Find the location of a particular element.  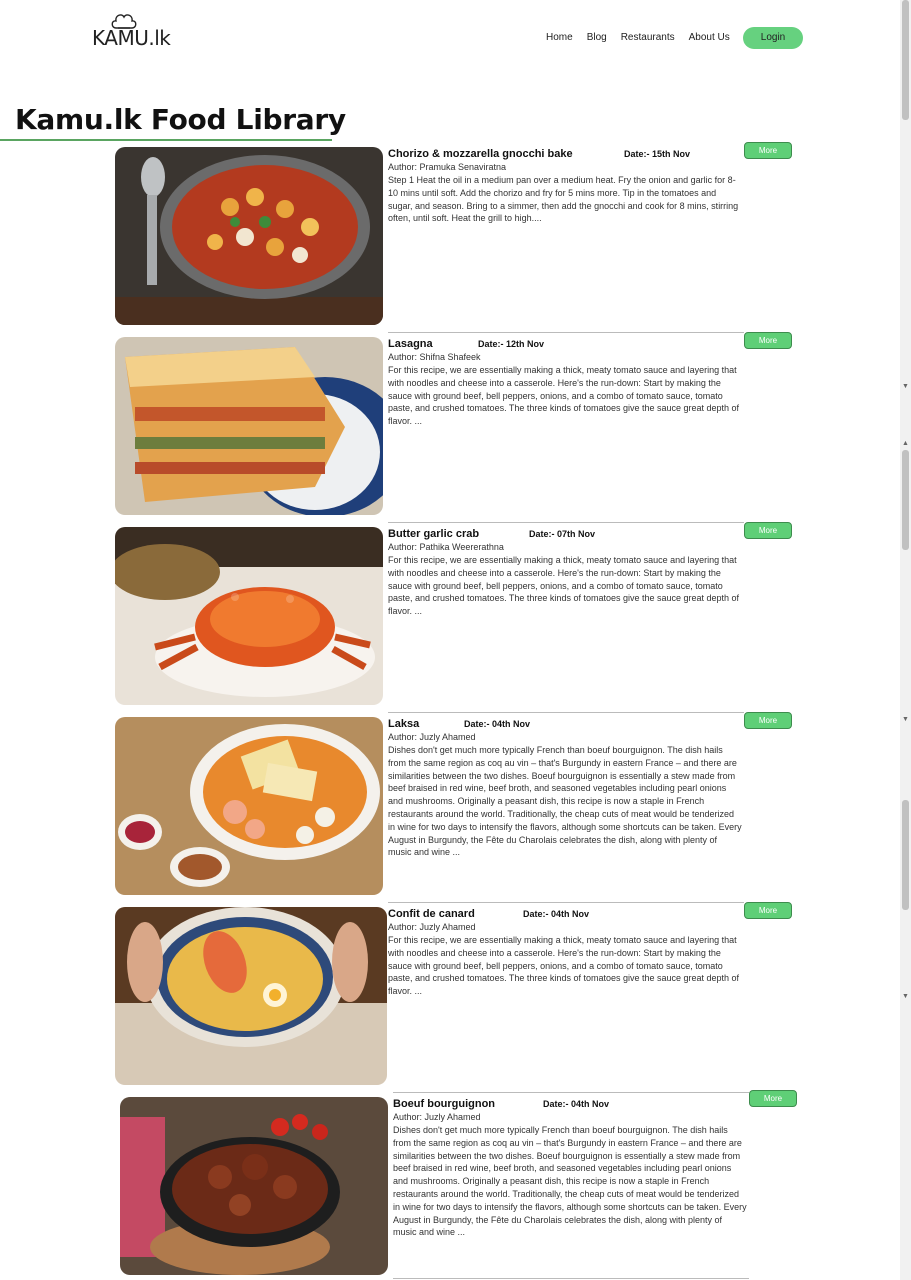

recipe-date: Date:- 15th Nov is located at coordinates (657, 154).